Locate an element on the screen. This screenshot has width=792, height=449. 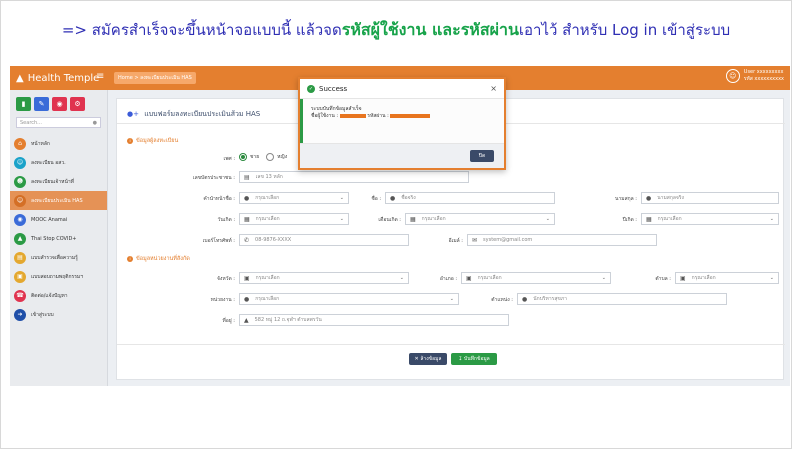
sidebar-item: ☺ ลงทะเบียน อสว. is located at coordinates (58, 162).